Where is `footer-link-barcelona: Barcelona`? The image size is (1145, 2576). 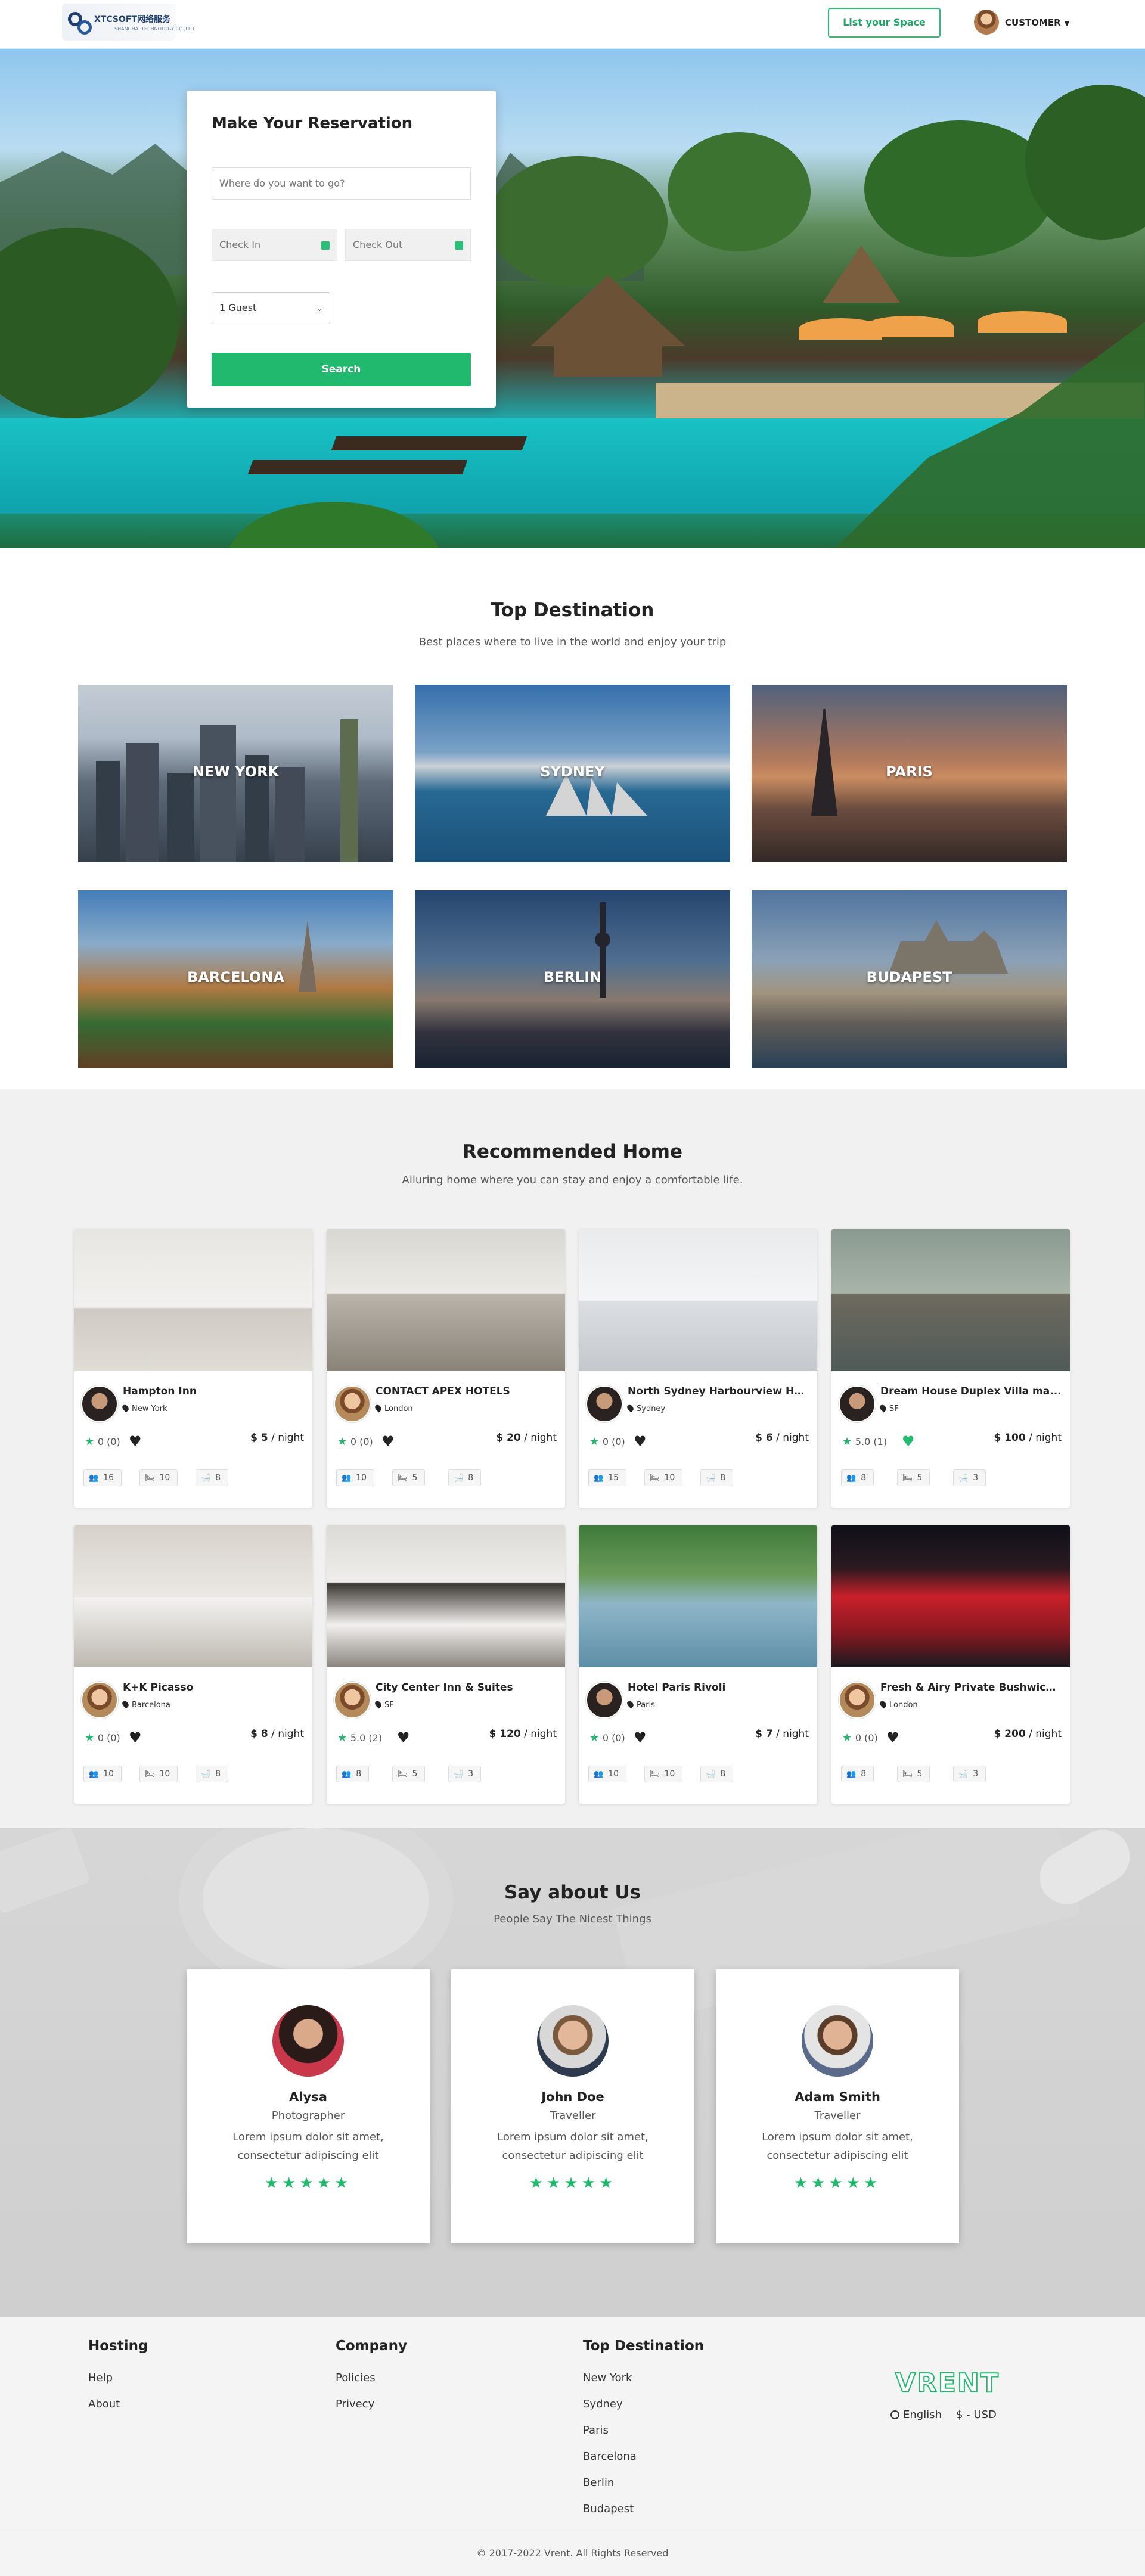 footer-link-barcelona: Barcelona is located at coordinates (610, 2456).